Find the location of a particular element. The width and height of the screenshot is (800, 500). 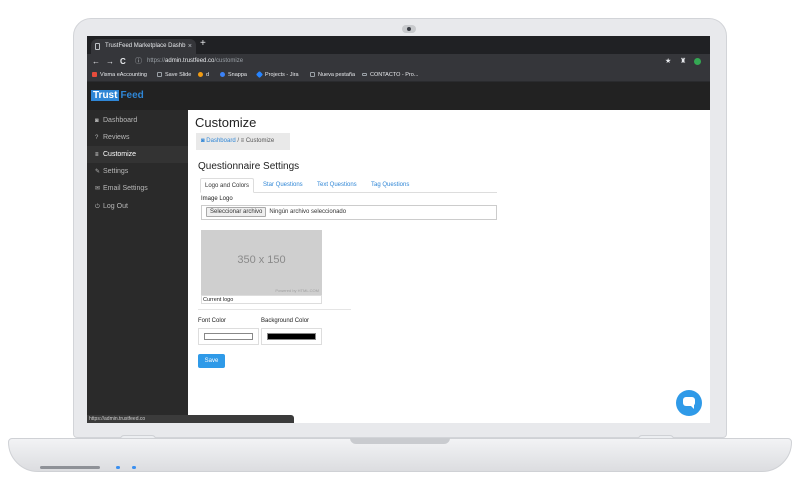

background-color-picker is located at coordinates (291, 336).